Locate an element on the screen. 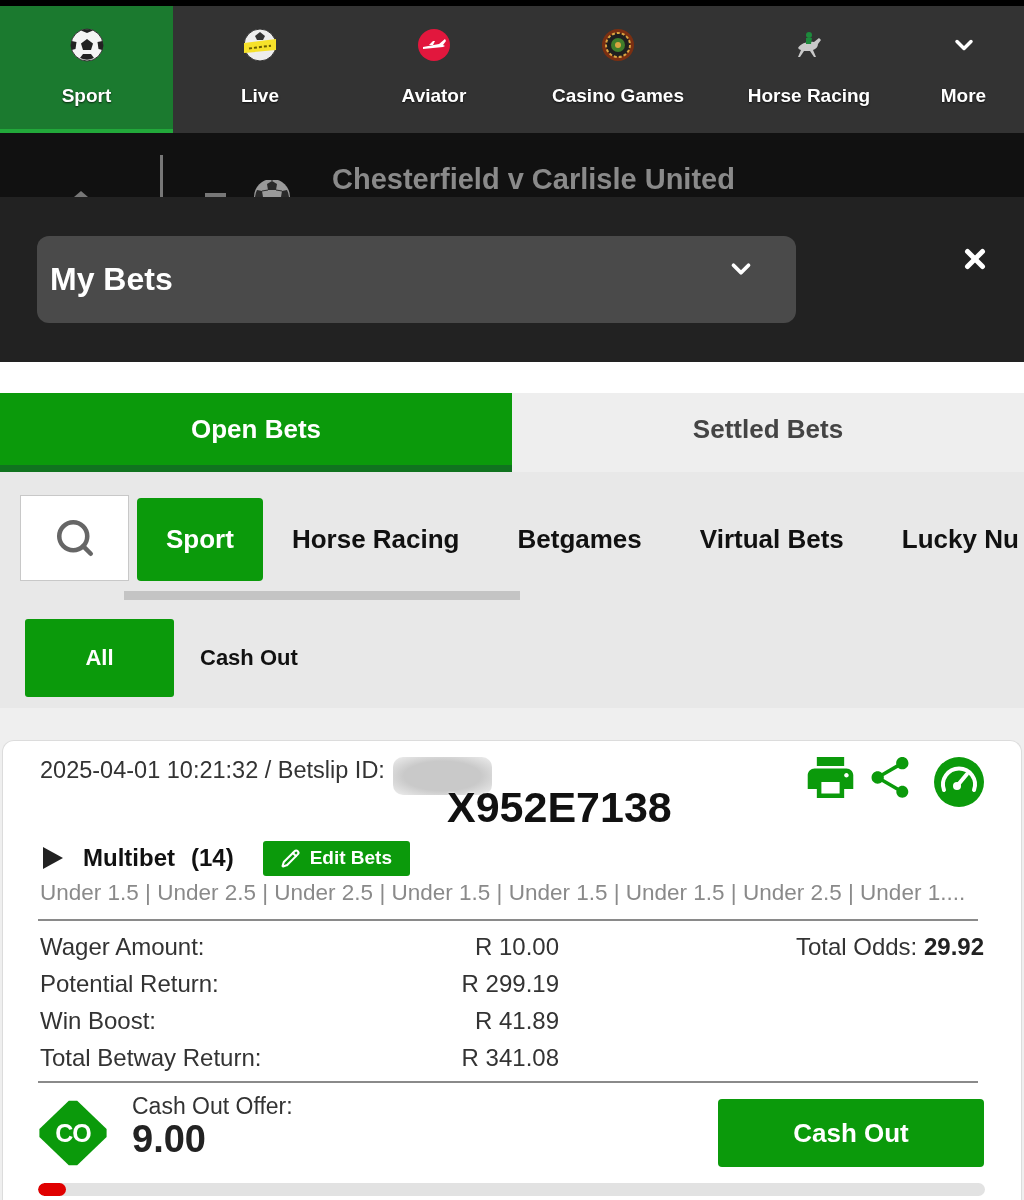  minus-icon is located at coordinates (215, 195).